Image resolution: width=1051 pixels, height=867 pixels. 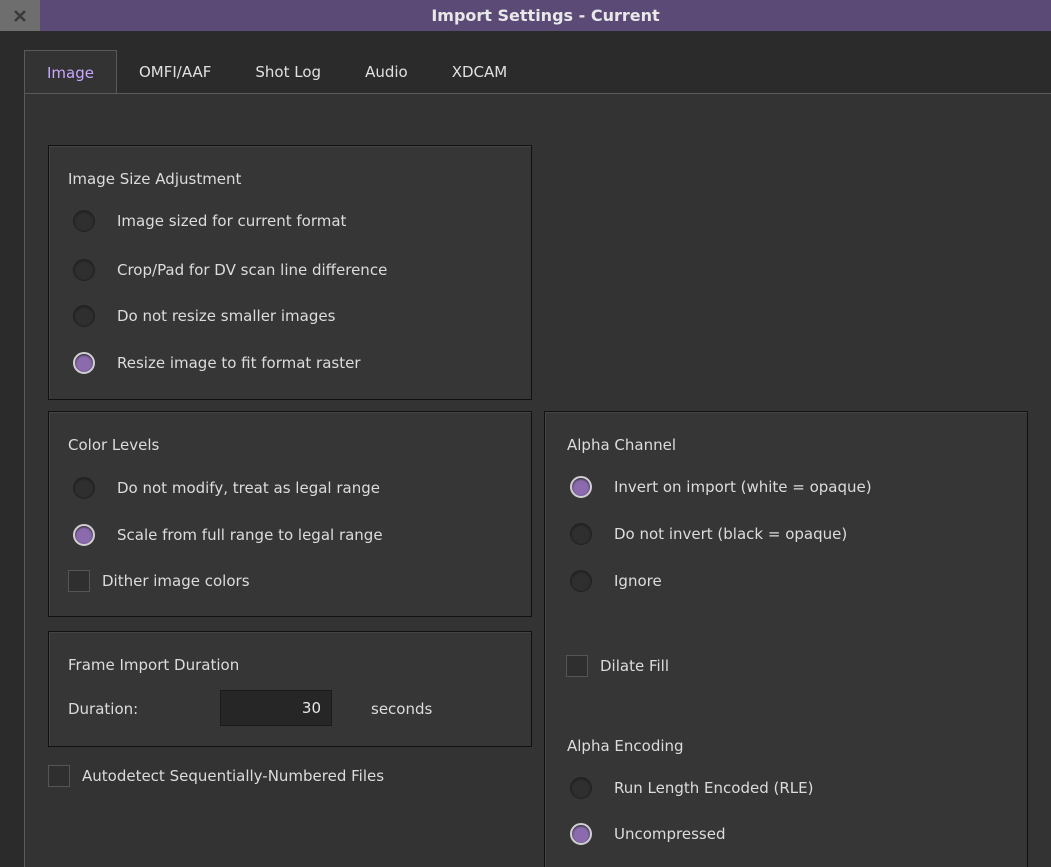 I want to click on radio-rle: Run Length Encoded (RLE), so click(x=691, y=788).